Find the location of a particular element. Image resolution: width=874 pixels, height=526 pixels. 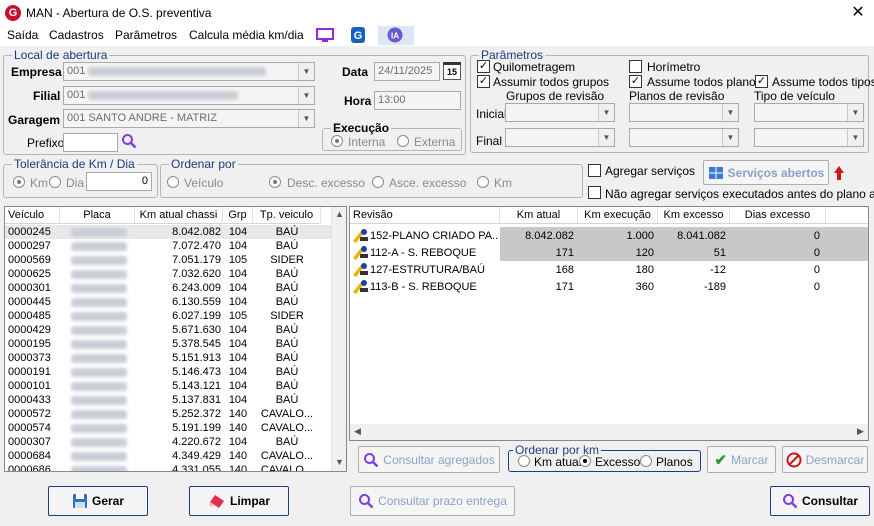

consultar-prazo-button: Consultar prazo entrega is located at coordinates (432, 501).